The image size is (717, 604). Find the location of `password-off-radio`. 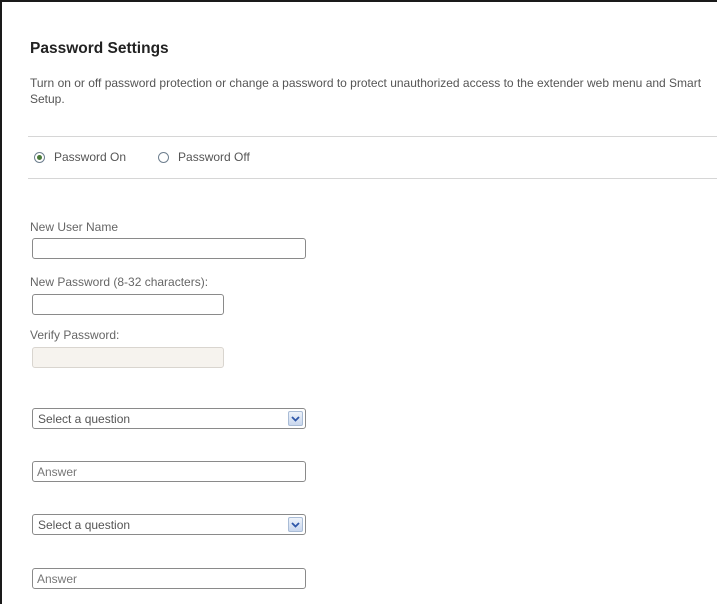

password-off-radio is located at coordinates (164, 157).